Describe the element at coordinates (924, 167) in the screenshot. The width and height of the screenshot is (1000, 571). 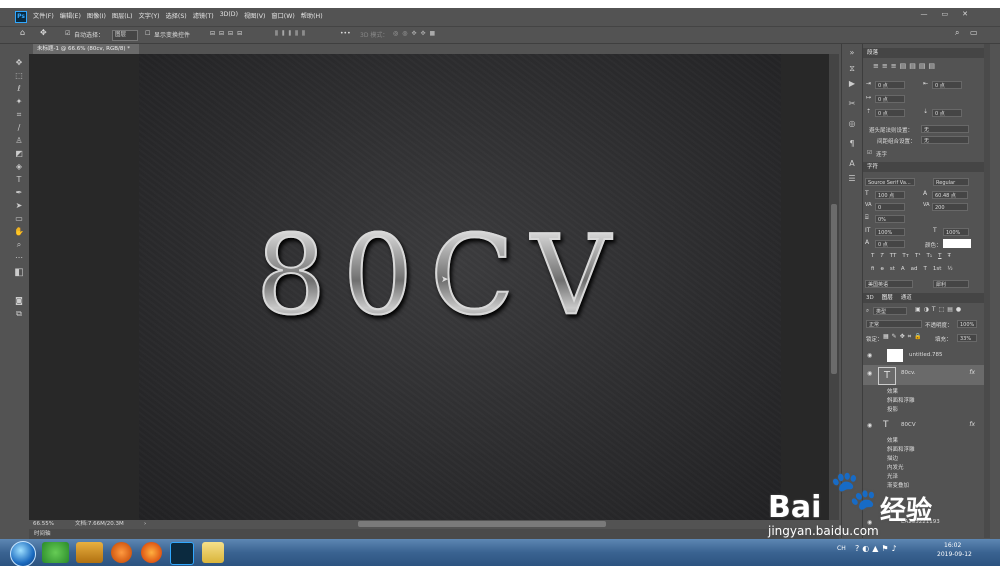
I see `character-panel-title: 字符` at that location.